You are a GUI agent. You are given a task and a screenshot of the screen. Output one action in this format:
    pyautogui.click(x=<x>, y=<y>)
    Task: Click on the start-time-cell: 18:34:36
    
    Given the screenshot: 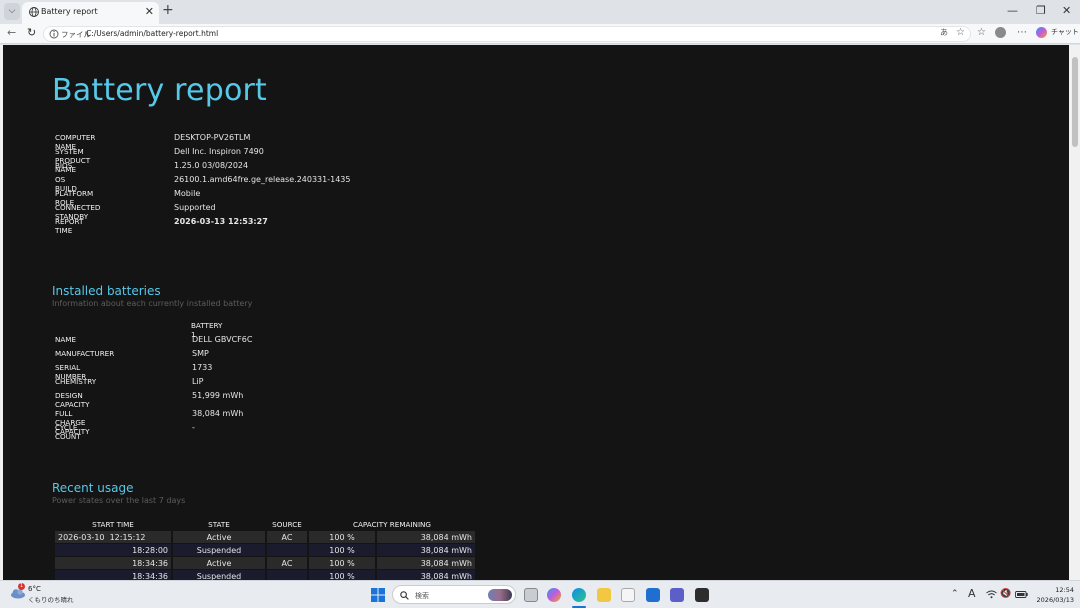 What is the action you would take?
    pyautogui.click(x=113, y=563)
    